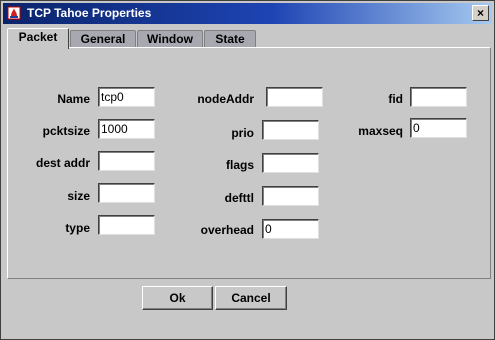  I want to click on pcktsize-label: pcktsize, so click(66, 131).